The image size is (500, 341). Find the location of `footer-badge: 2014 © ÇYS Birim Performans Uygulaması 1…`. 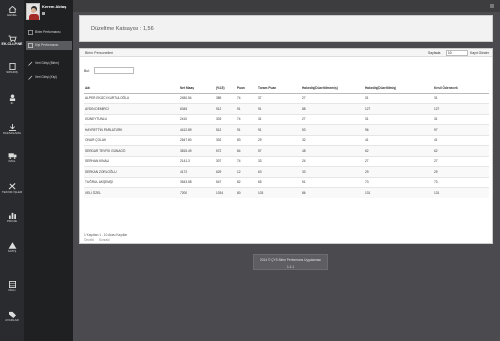

footer-badge: 2014 © ÇYS Birim Performans Uygulaması 1… is located at coordinates (290, 262).